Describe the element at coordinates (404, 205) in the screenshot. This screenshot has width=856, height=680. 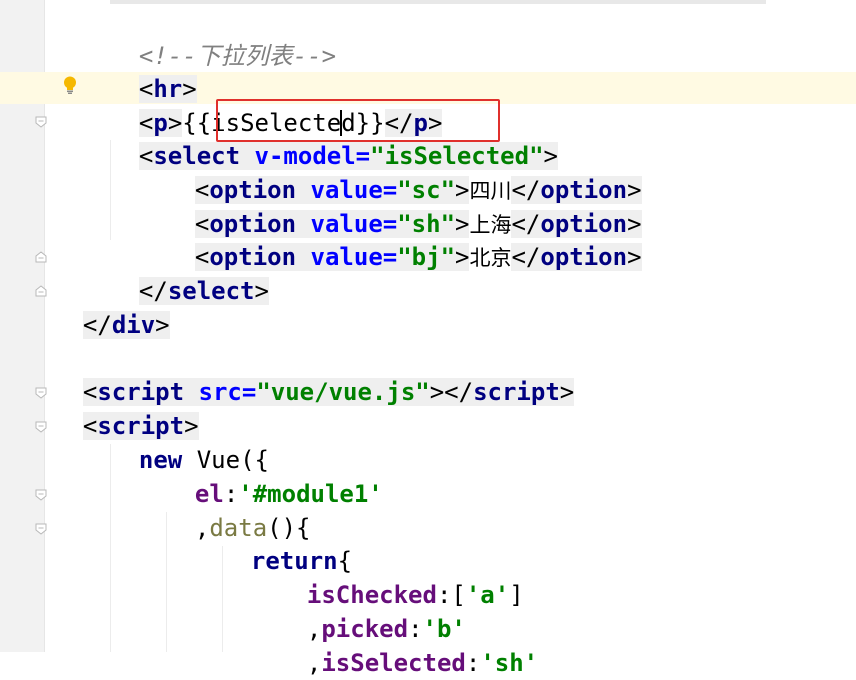
I see `code-line-option: <option value="sh">上海</option>` at that location.